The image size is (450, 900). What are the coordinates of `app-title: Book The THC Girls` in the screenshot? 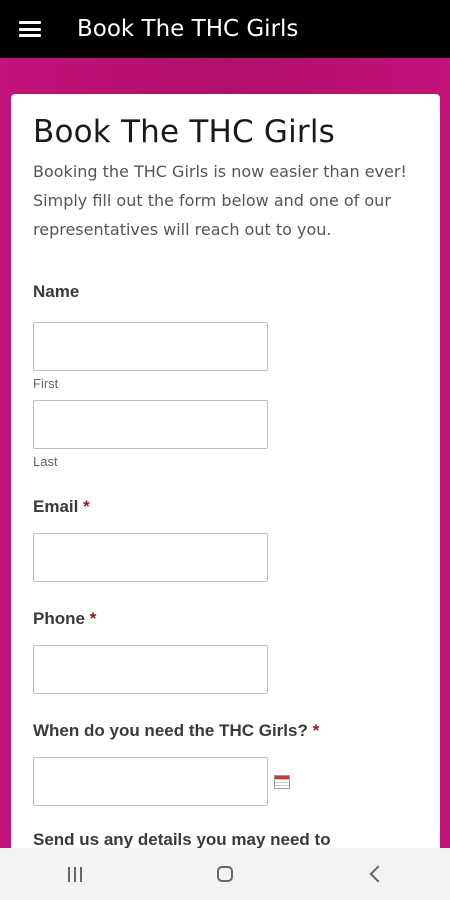 It's located at (188, 29).